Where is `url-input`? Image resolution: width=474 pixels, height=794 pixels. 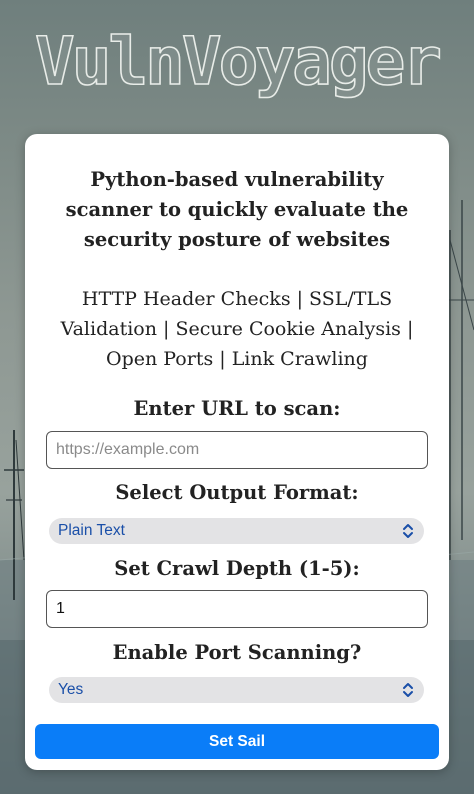
url-input is located at coordinates (237, 450).